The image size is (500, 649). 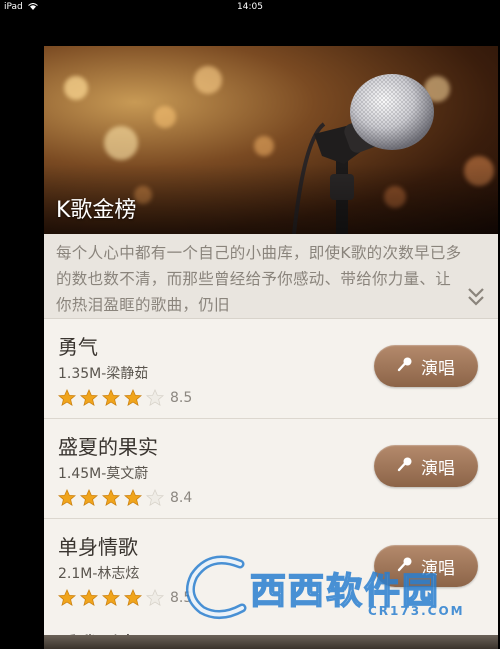 What do you see at coordinates (181, 498) in the screenshot?
I see `rating-score: 8.4` at bounding box center [181, 498].